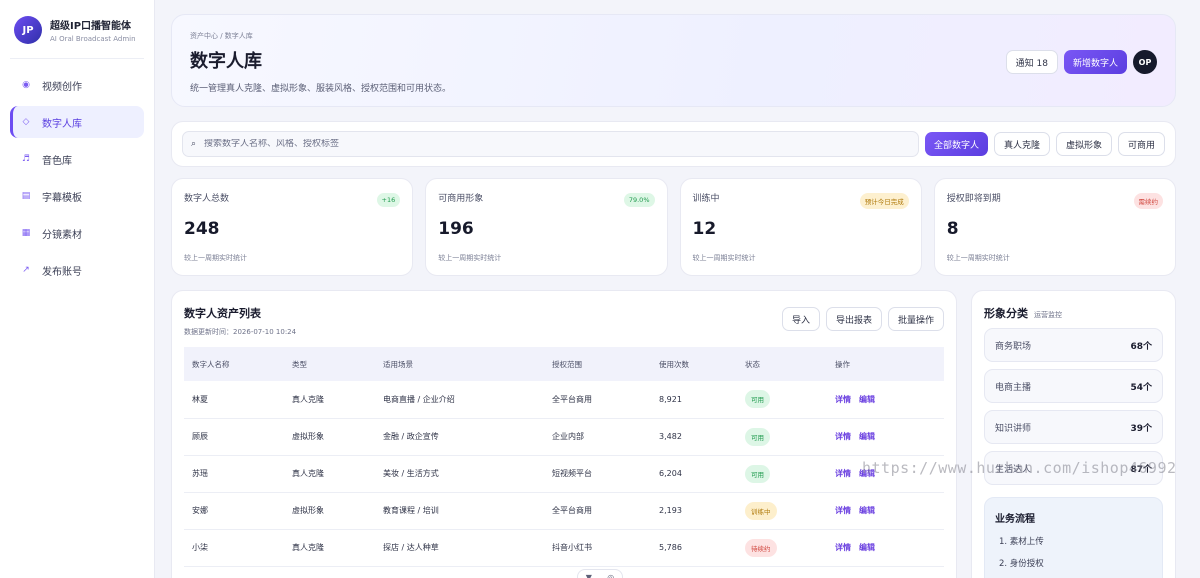 The width and height of the screenshot is (1200, 578). What do you see at coordinates (915, 319) in the screenshot?
I see `batch-operation-button: 批量操作` at bounding box center [915, 319].